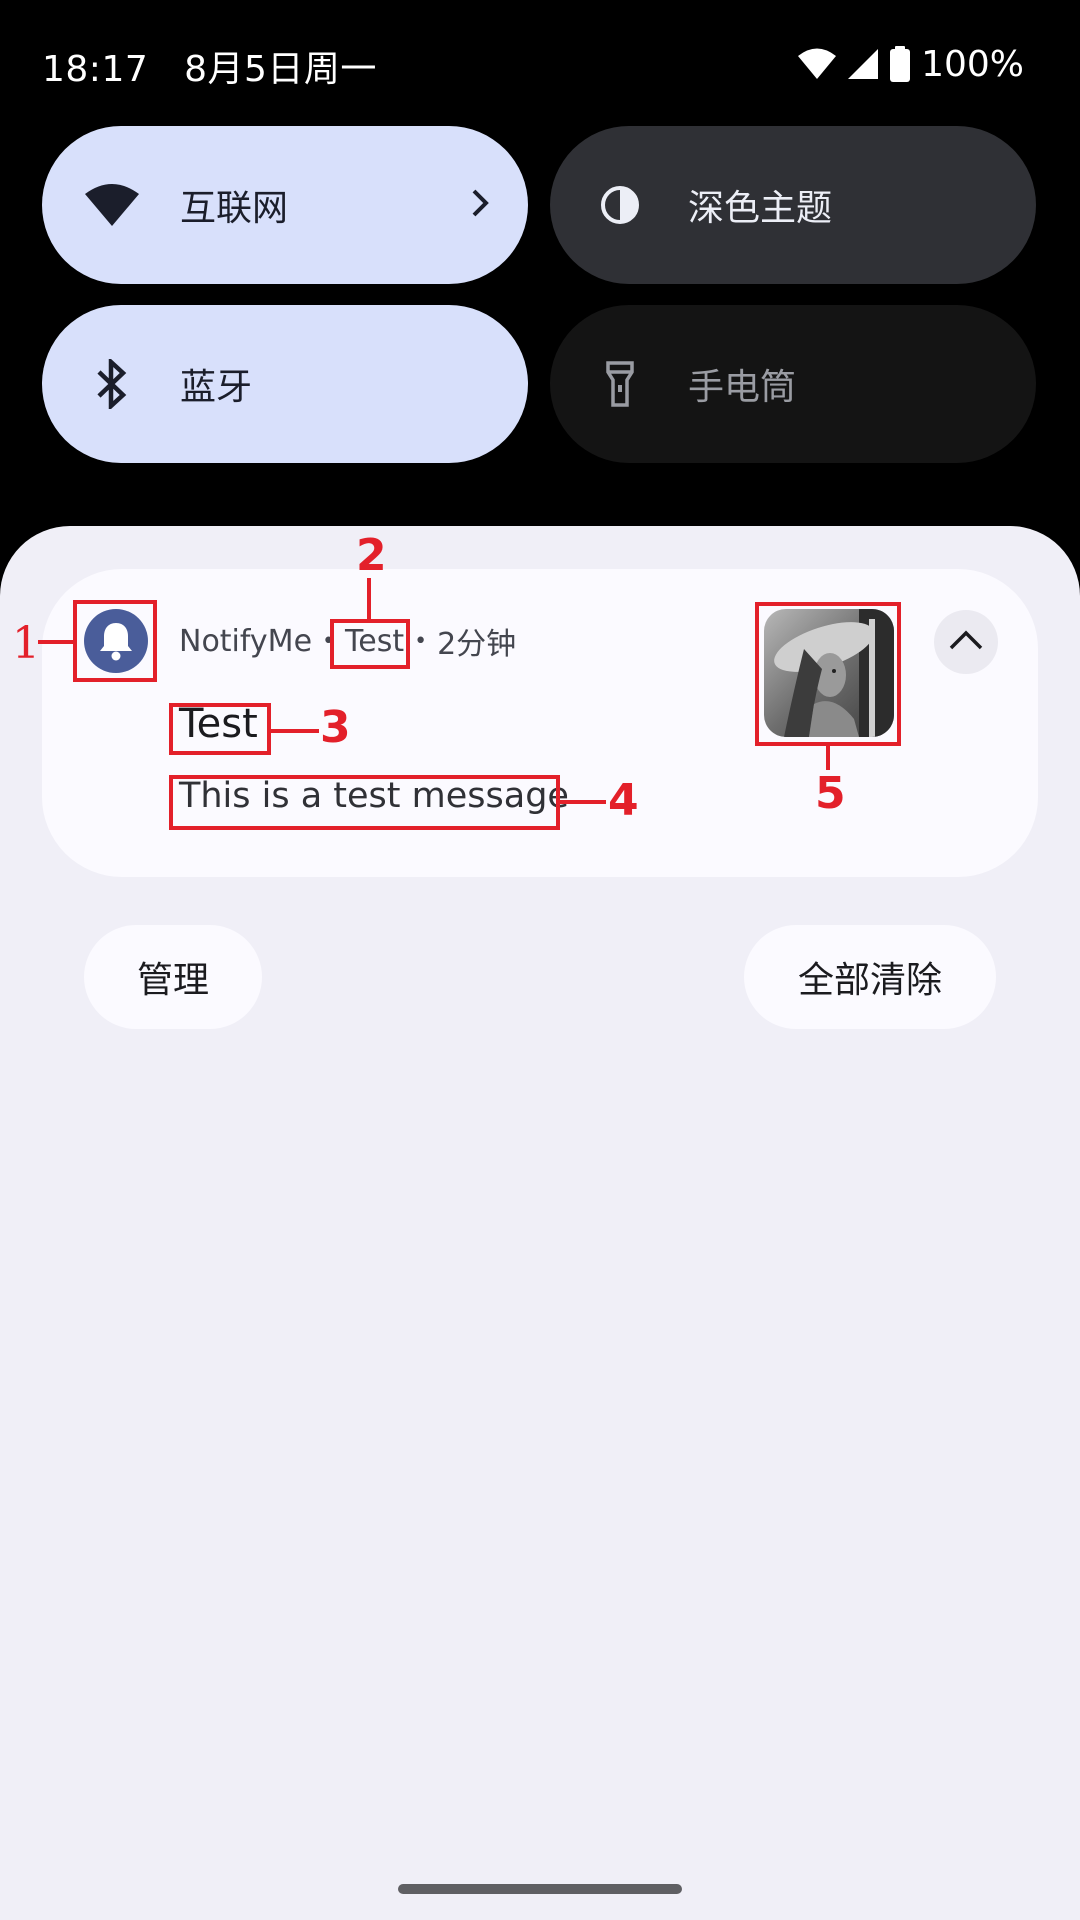 Image resolution: width=1080 pixels, height=1920 pixels. What do you see at coordinates (173, 977) in the screenshot?
I see `manage-button: 管理` at bounding box center [173, 977].